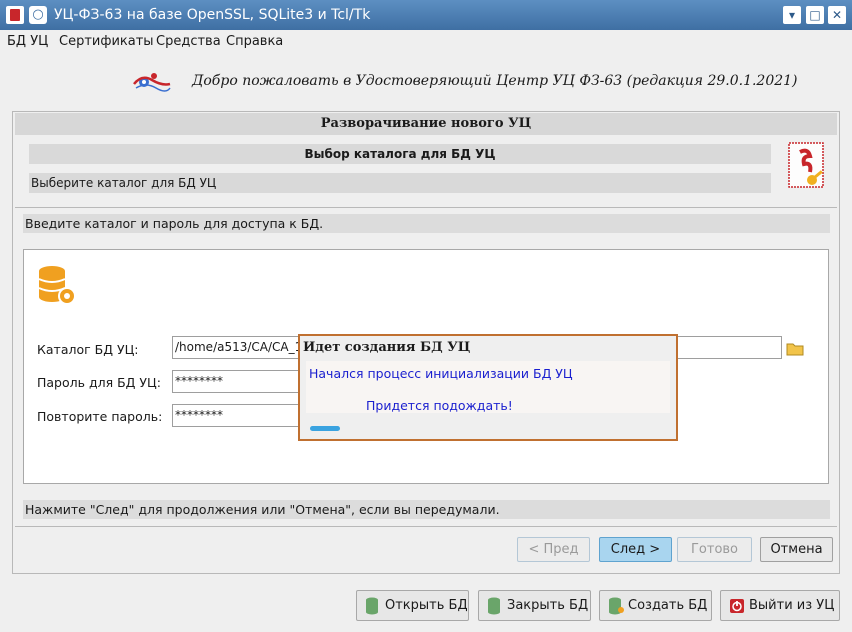 The height and width of the screenshot is (632, 852). Describe the element at coordinates (548, 605) in the screenshot. I see `close-db-label: Закрыть БД` at that location.